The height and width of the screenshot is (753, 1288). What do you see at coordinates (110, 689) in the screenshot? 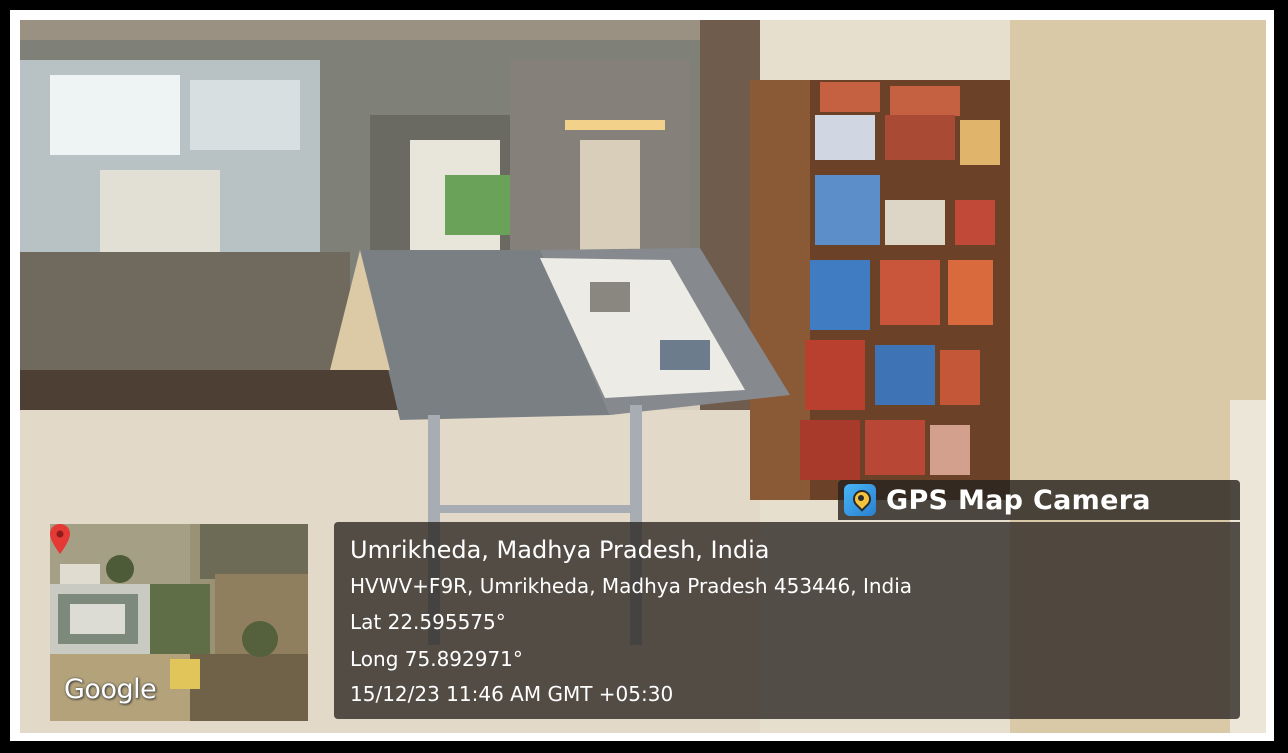
I see `google-logo: Google` at bounding box center [110, 689].